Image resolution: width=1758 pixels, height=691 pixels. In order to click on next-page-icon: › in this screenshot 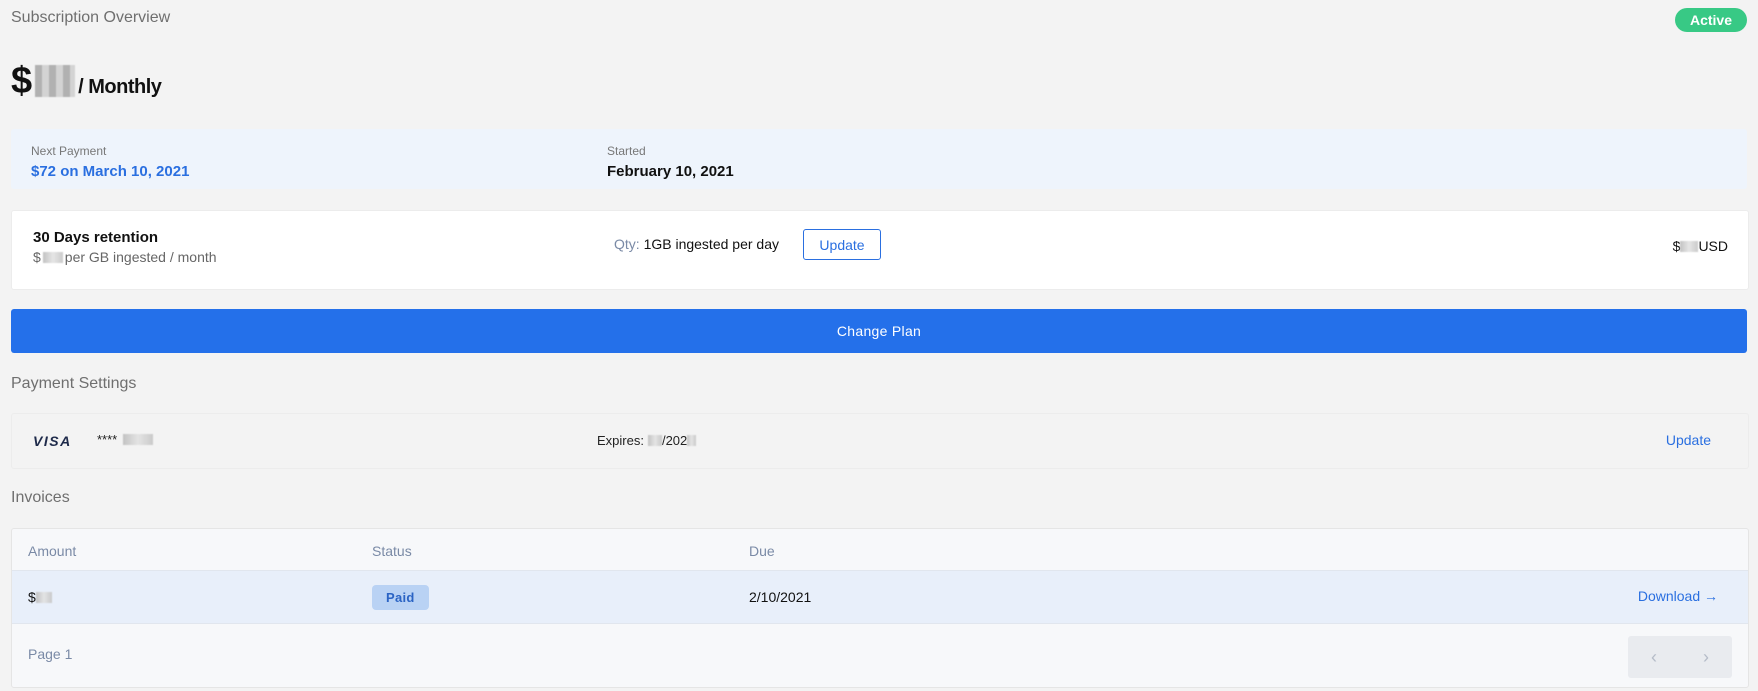, I will do `click(1706, 657)`.